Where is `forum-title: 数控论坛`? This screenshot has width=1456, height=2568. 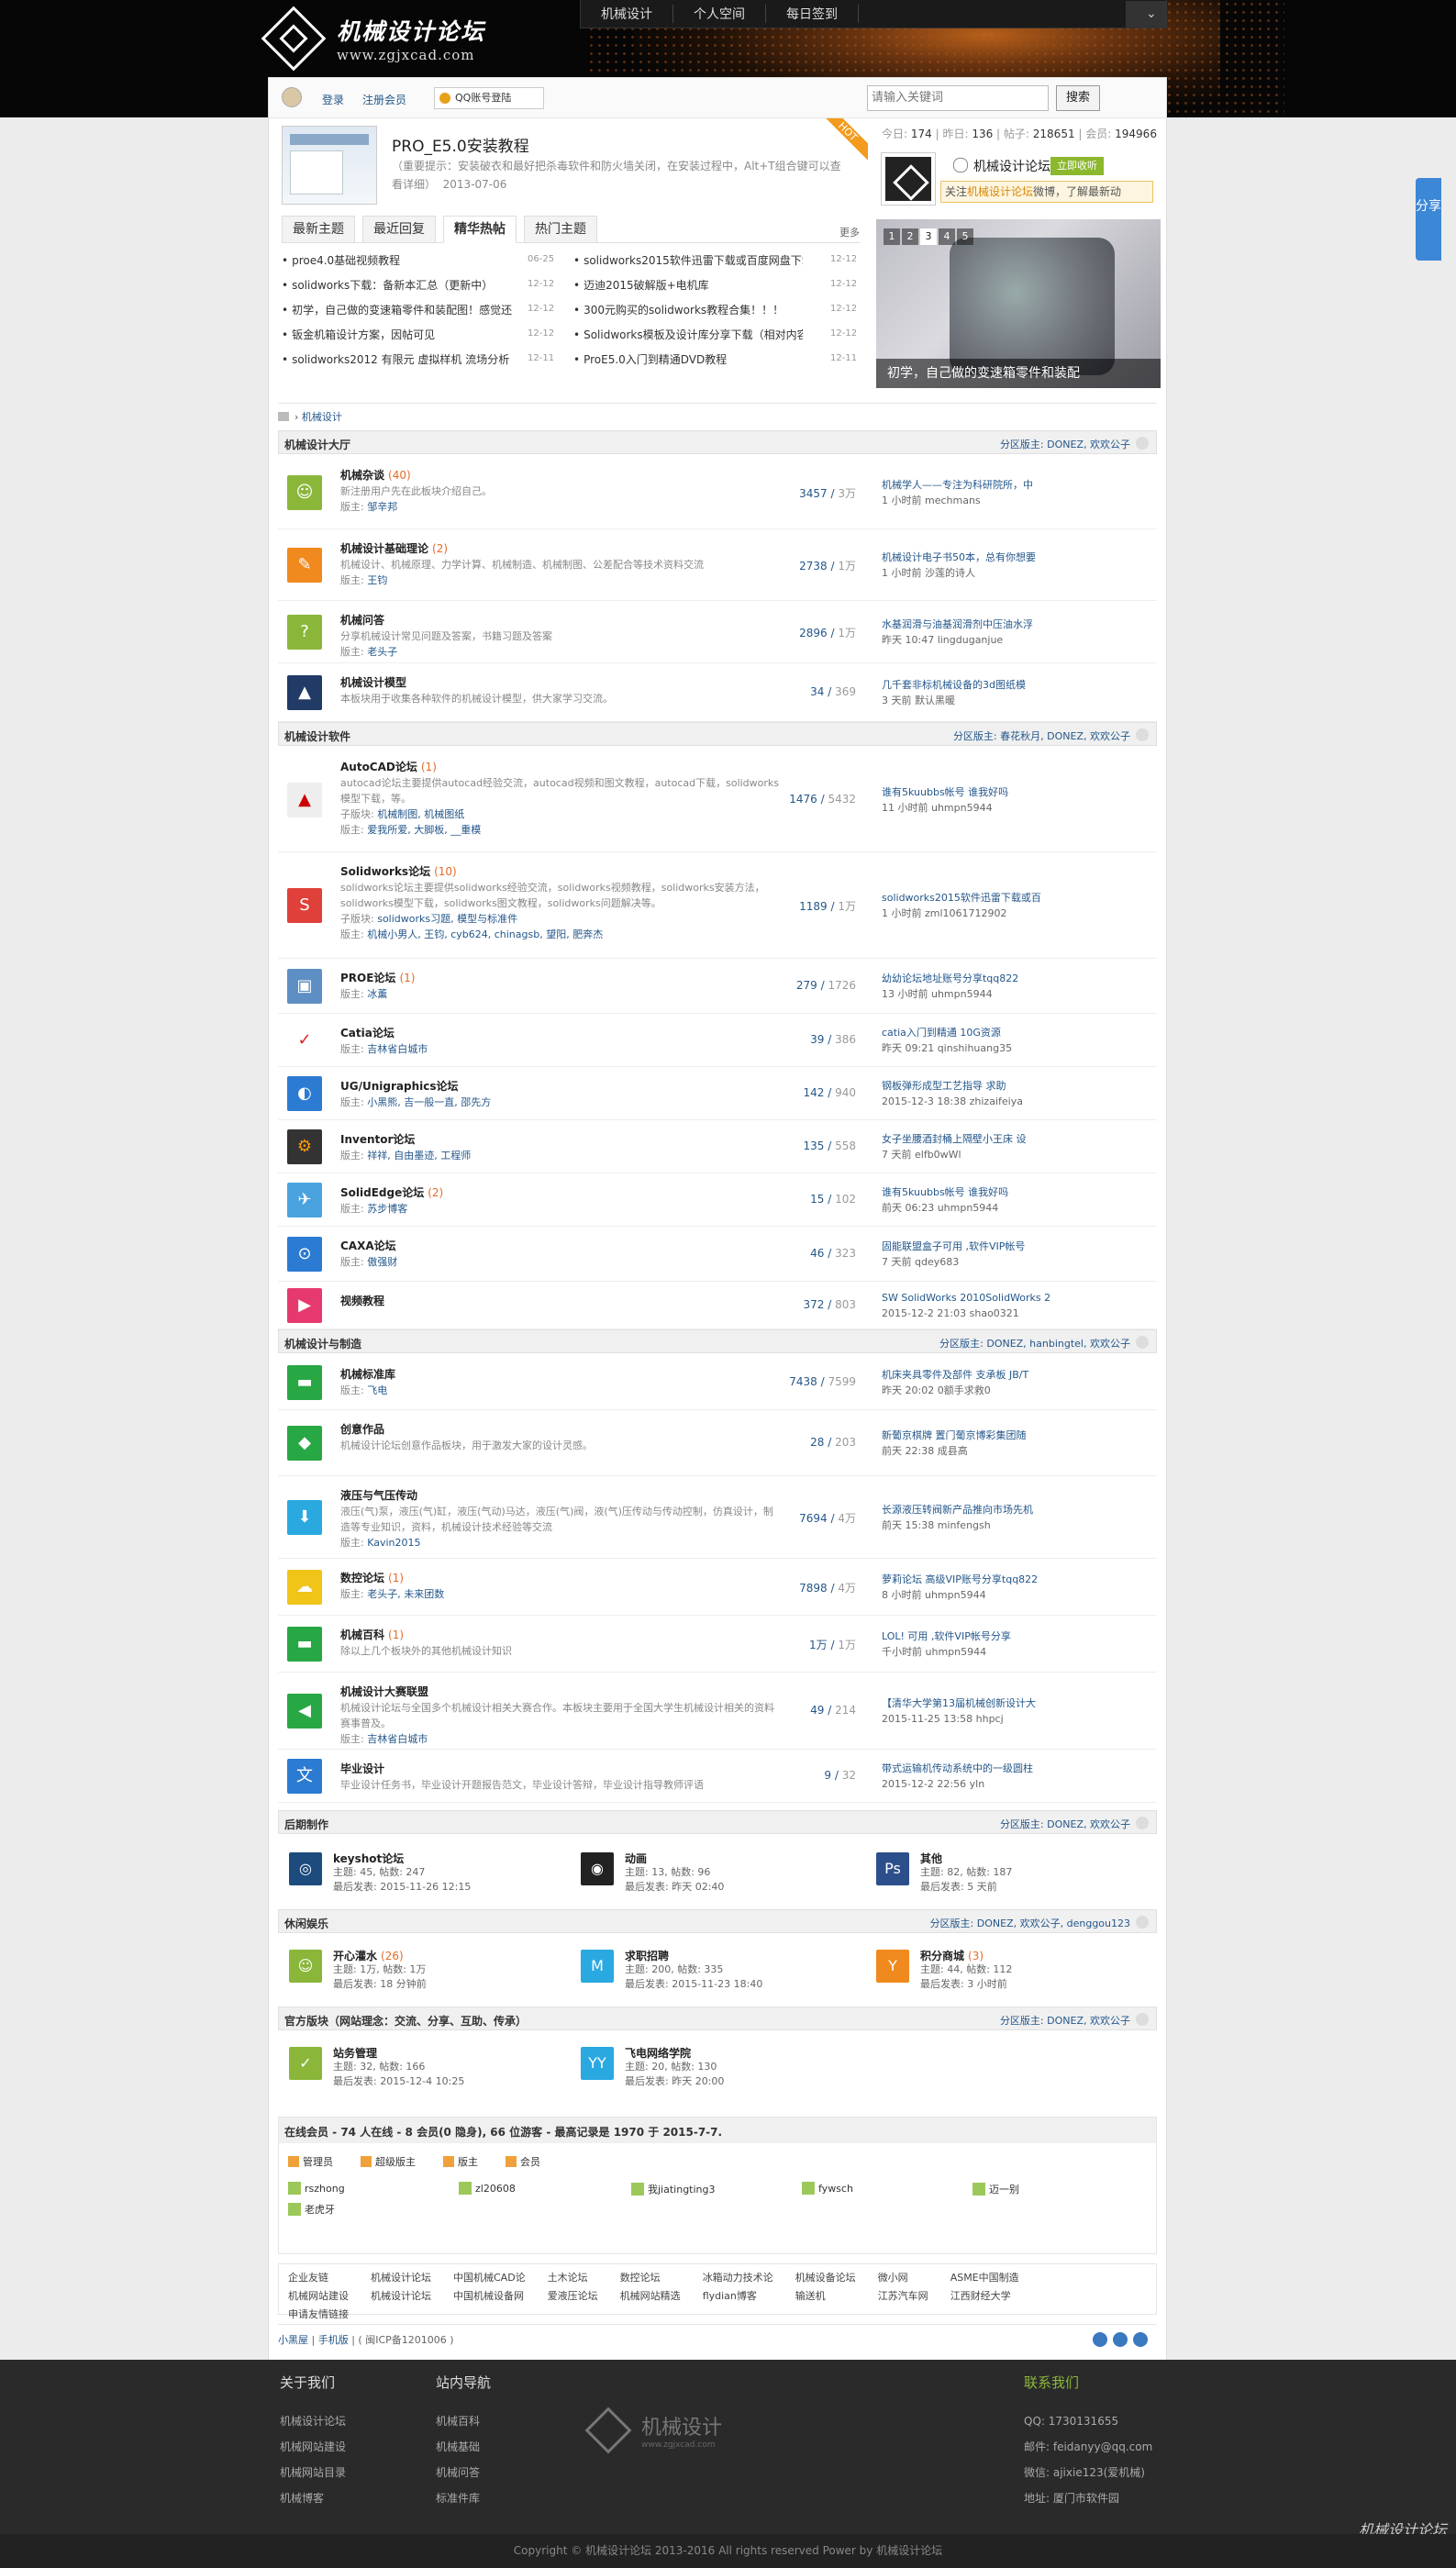 forum-title: 数控论坛 is located at coordinates (362, 1578).